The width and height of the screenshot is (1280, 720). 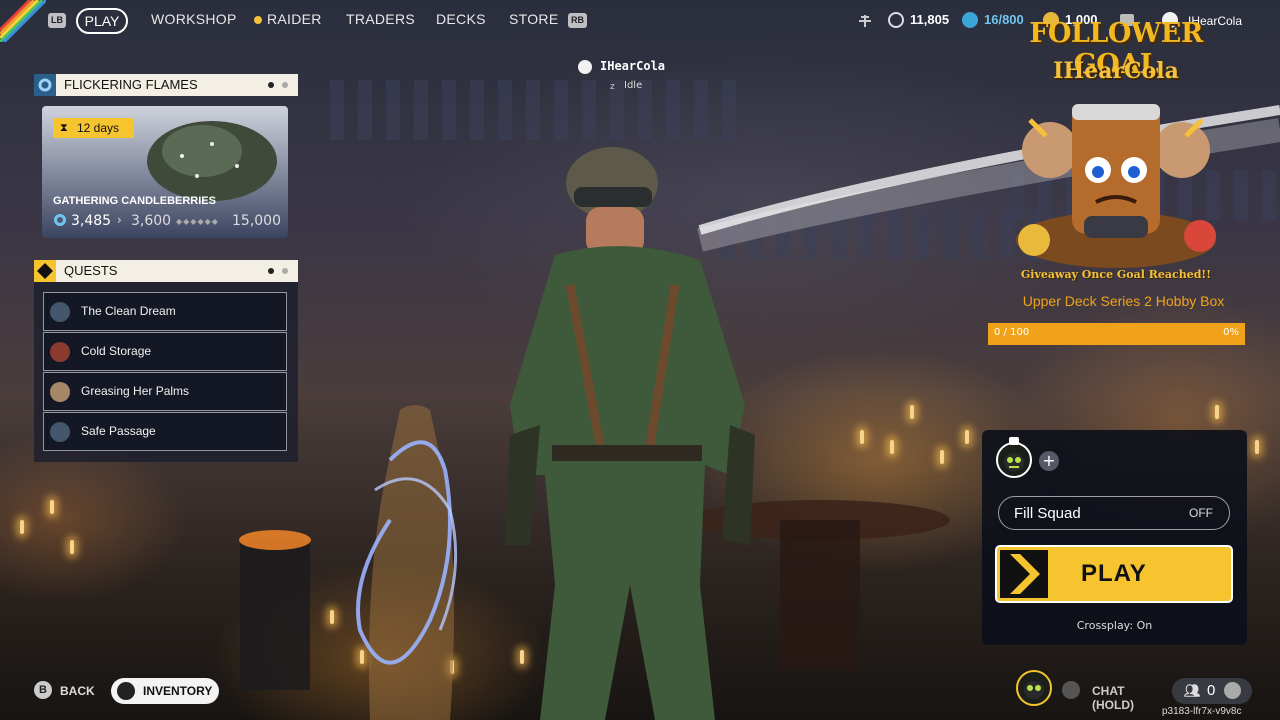 What do you see at coordinates (1116, 186) in the screenshot?
I see `mascot-soda-can-image` at bounding box center [1116, 186].